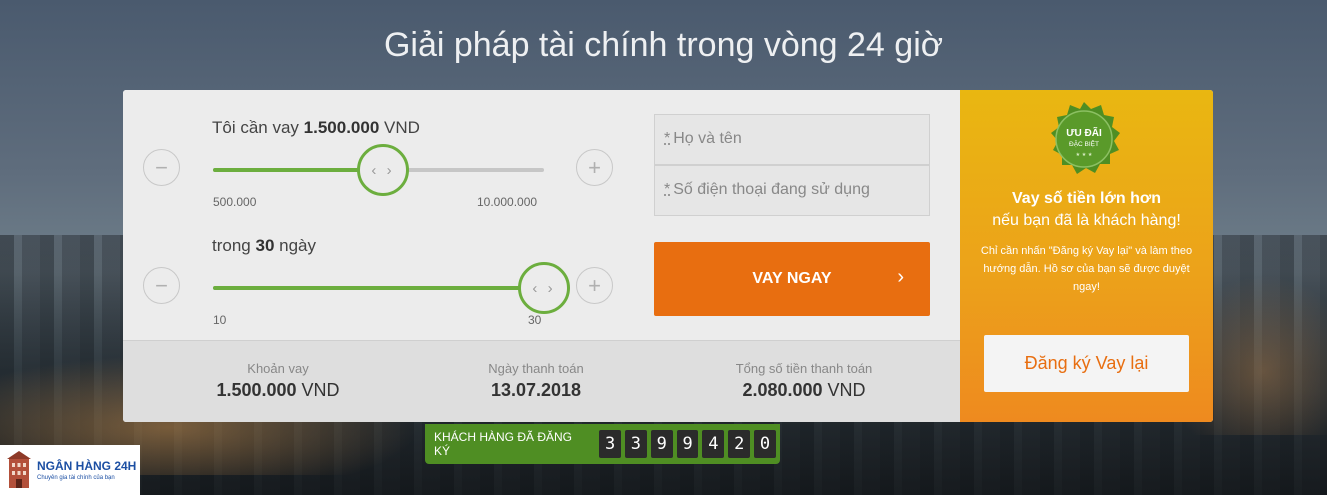  I want to click on phone-field: * Số điện thoại đang sử dụng, so click(792, 190).